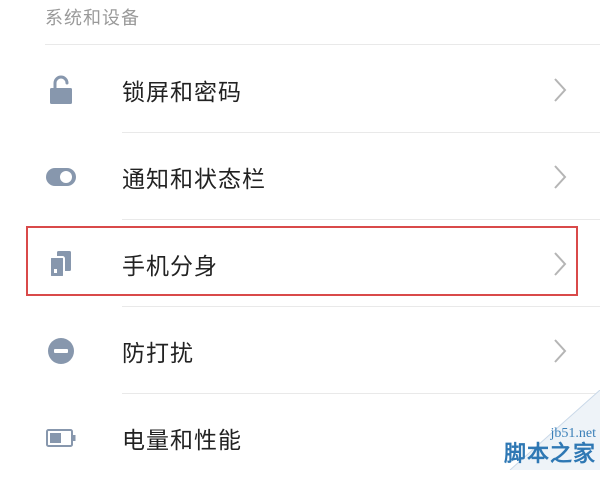 This screenshot has height=481, width=600. I want to click on settings-item-label: 通知和状态栏, so click(194, 180).